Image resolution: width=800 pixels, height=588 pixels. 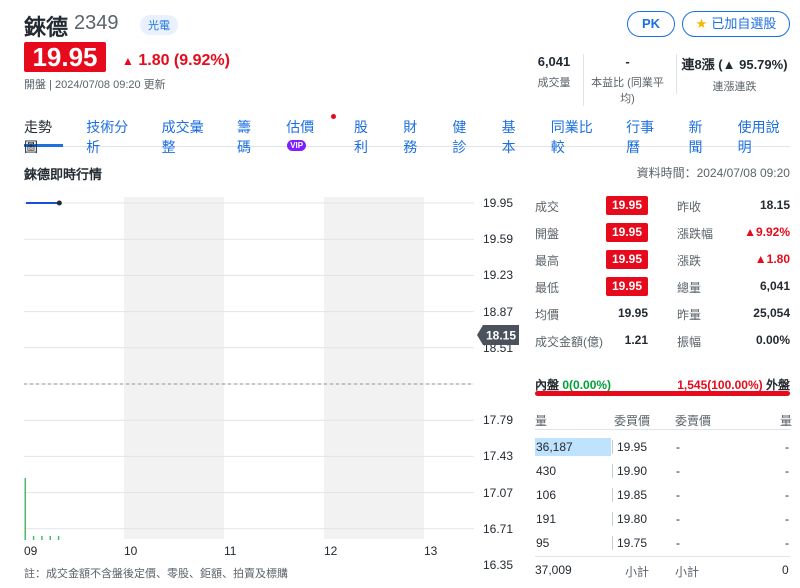 What do you see at coordinates (498, 275) in the screenshot?
I see `y-tick-label: 19.23` at bounding box center [498, 275].